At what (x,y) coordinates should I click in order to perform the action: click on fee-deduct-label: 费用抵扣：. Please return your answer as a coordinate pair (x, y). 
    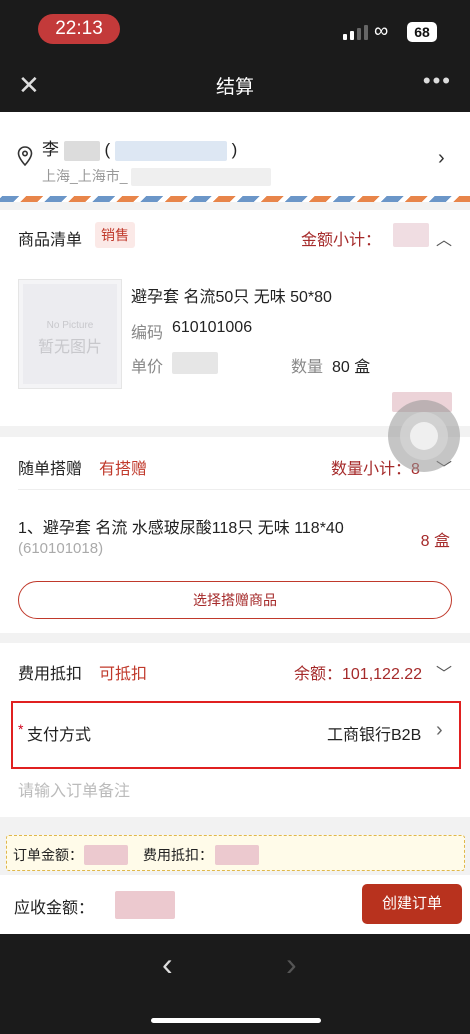
    Looking at the image, I should click on (178, 855).